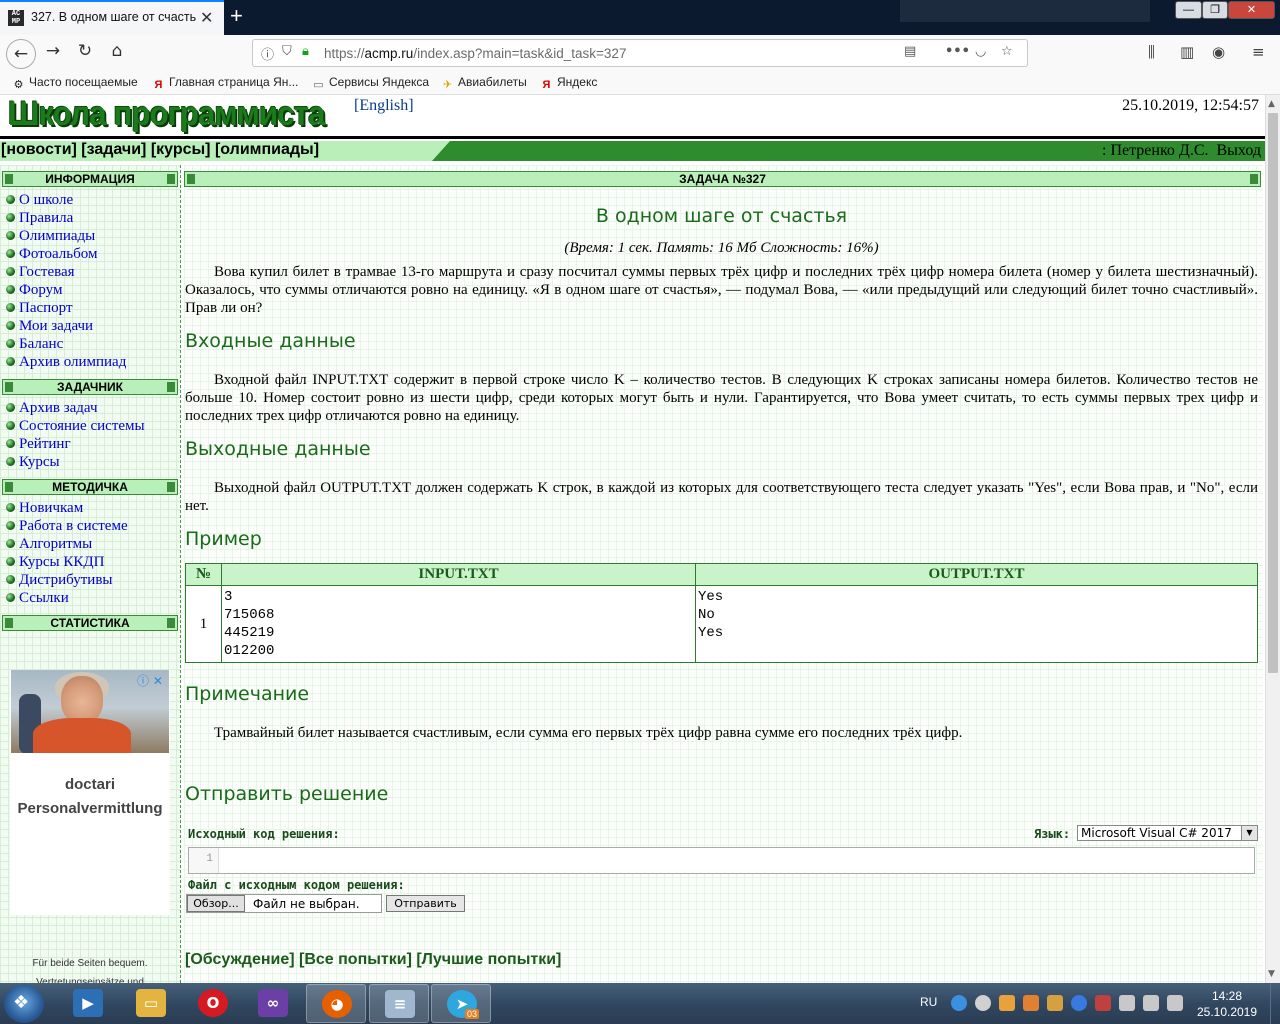  What do you see at coordinates (1187, 52) in the screenshot?
I see `sidebar-icon: ▥` at bounding box center [1187, 52].